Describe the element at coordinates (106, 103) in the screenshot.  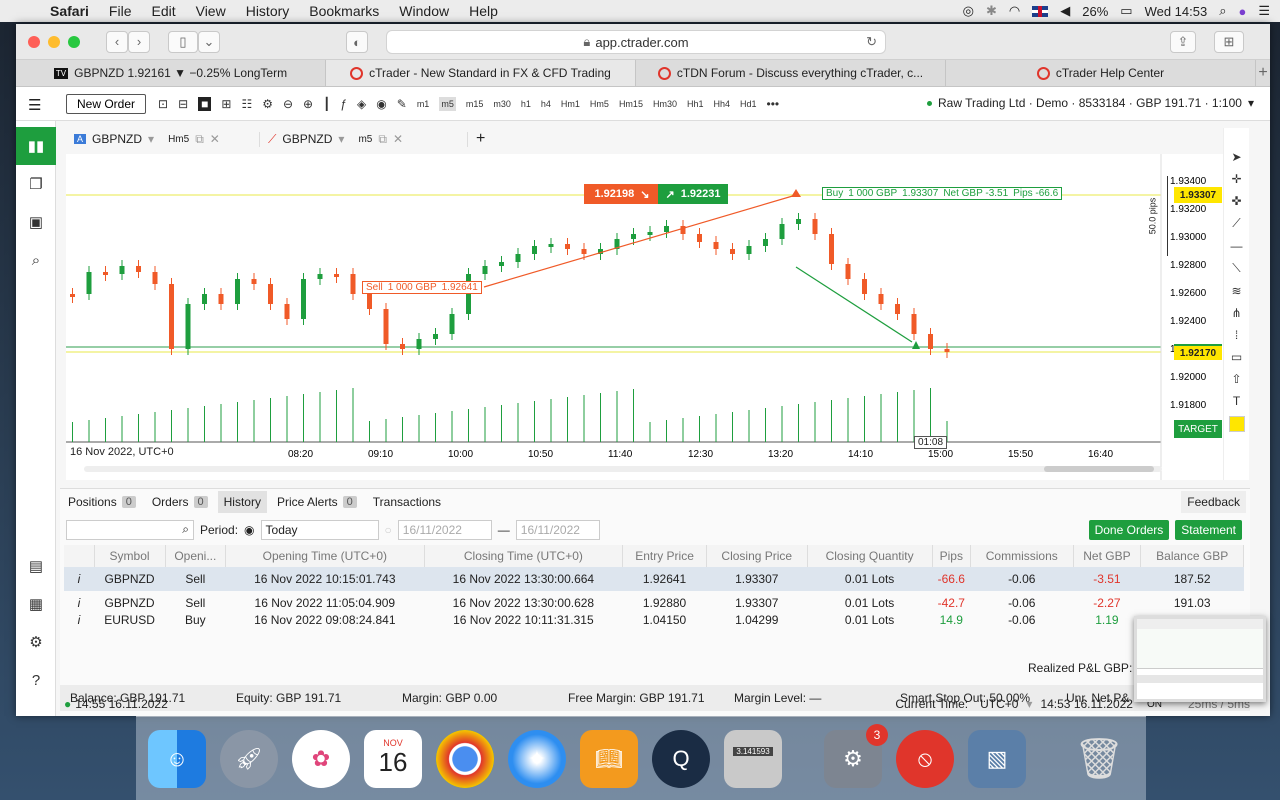
I see `new-order-button: New Order` at that location.